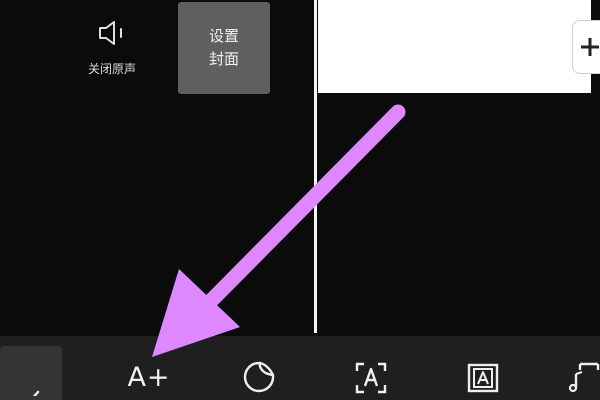  What do you see at coordinates (590, 47) in the screenshot?
I see `plus-icon` at bounding box center [590, 47].